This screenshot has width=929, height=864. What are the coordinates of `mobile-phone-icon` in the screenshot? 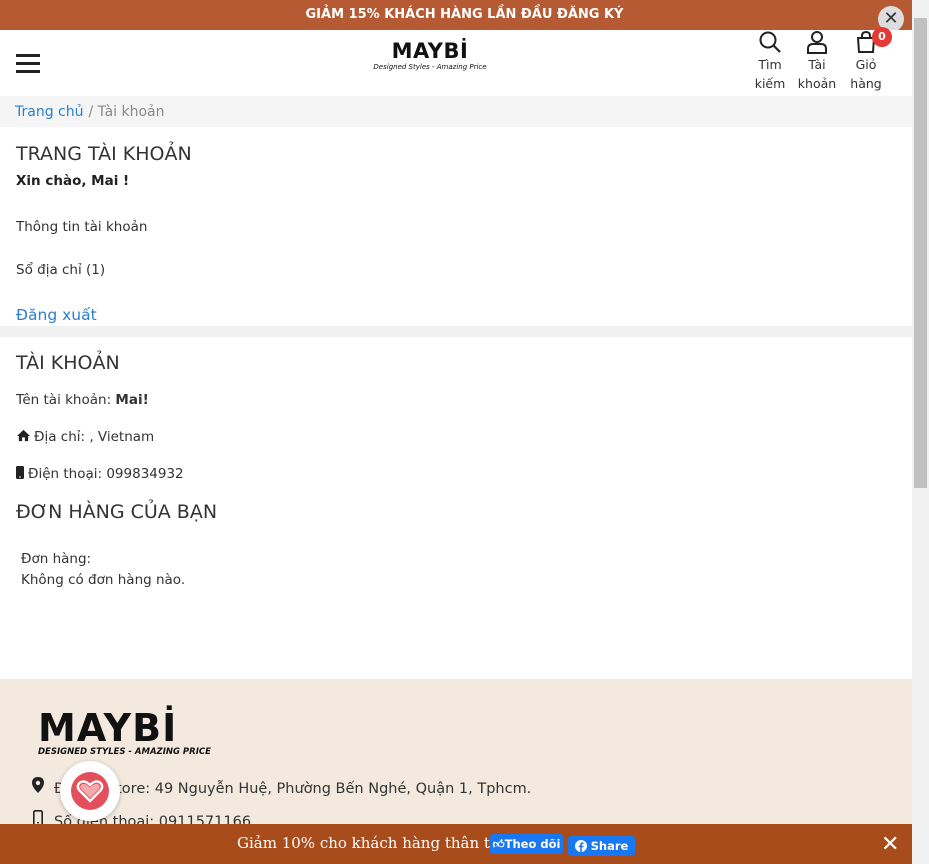 It's located at (20, 472).